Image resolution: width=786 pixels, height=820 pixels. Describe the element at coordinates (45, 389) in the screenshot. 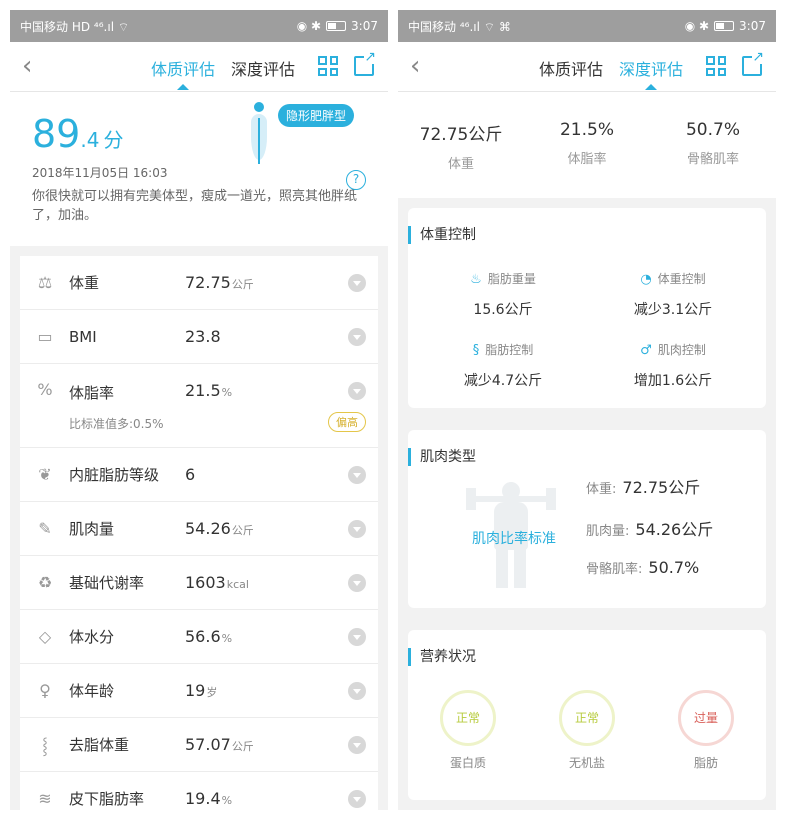

I see `metric-icon: %` at that location.